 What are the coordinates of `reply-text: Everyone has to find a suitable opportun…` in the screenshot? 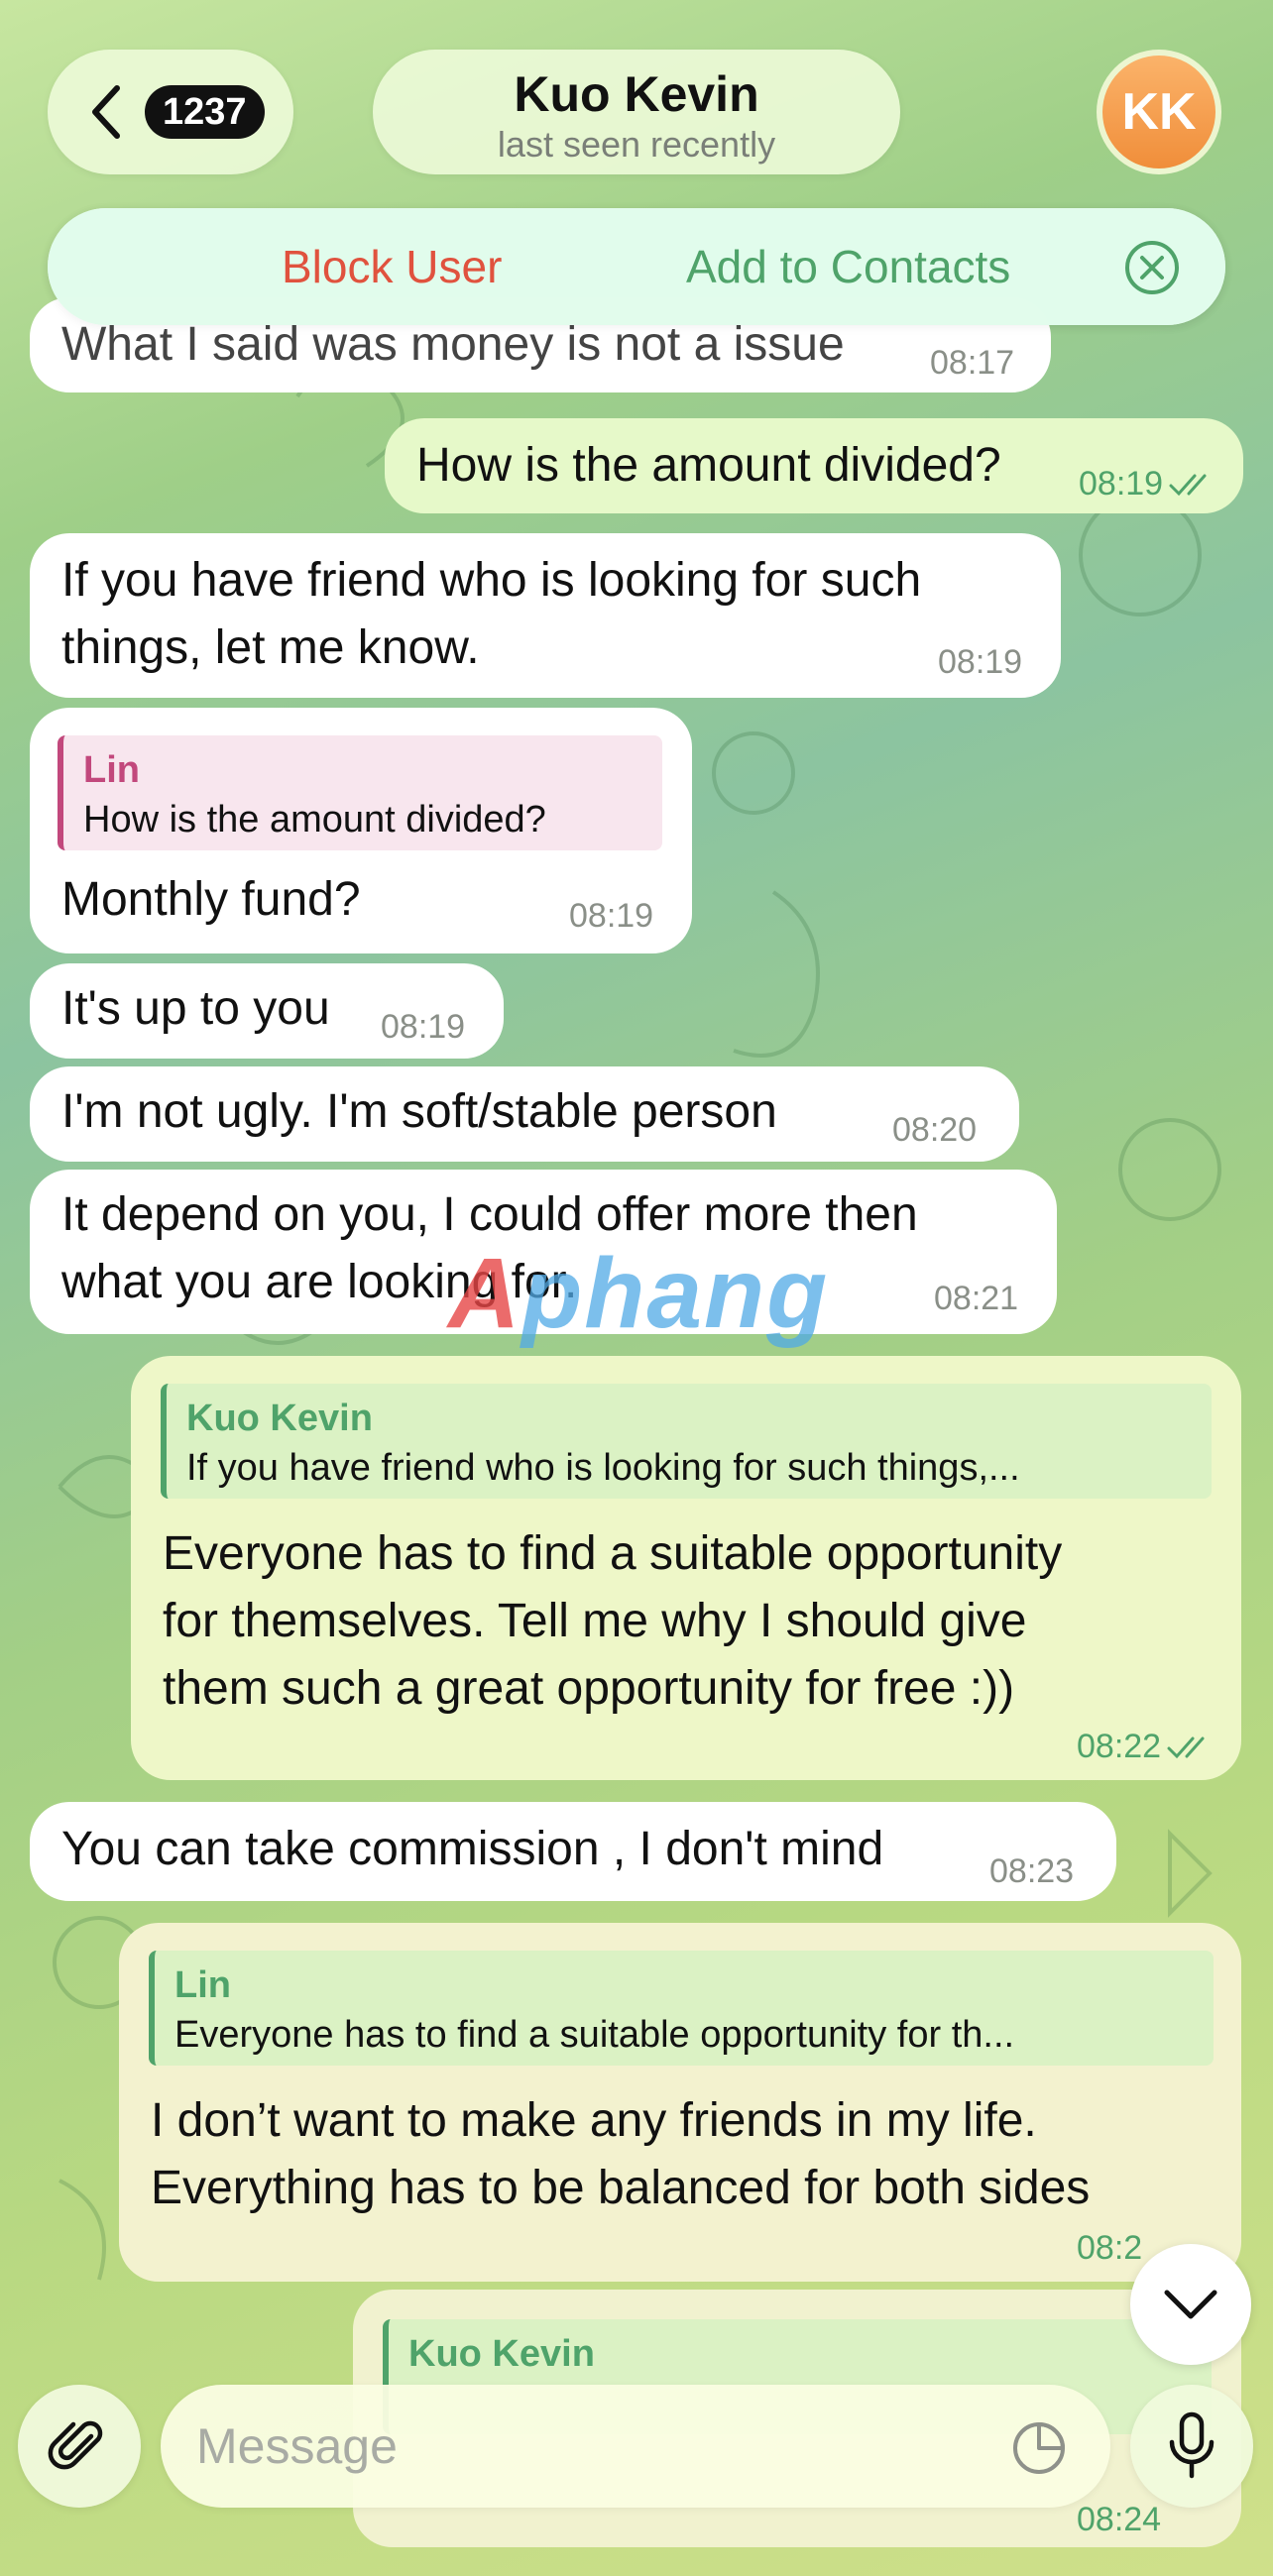 It's located at (594, 2035).